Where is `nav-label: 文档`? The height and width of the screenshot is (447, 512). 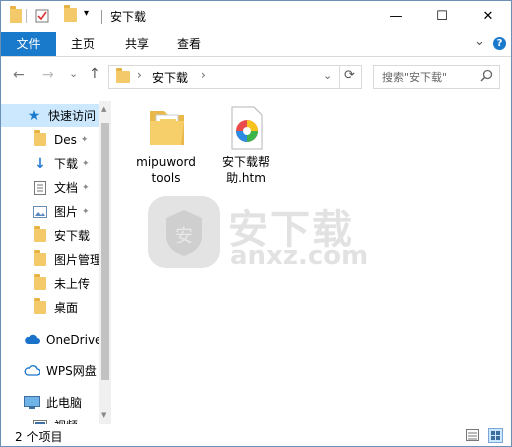 nav-label: 文档 is located at coordinates (66, 188).